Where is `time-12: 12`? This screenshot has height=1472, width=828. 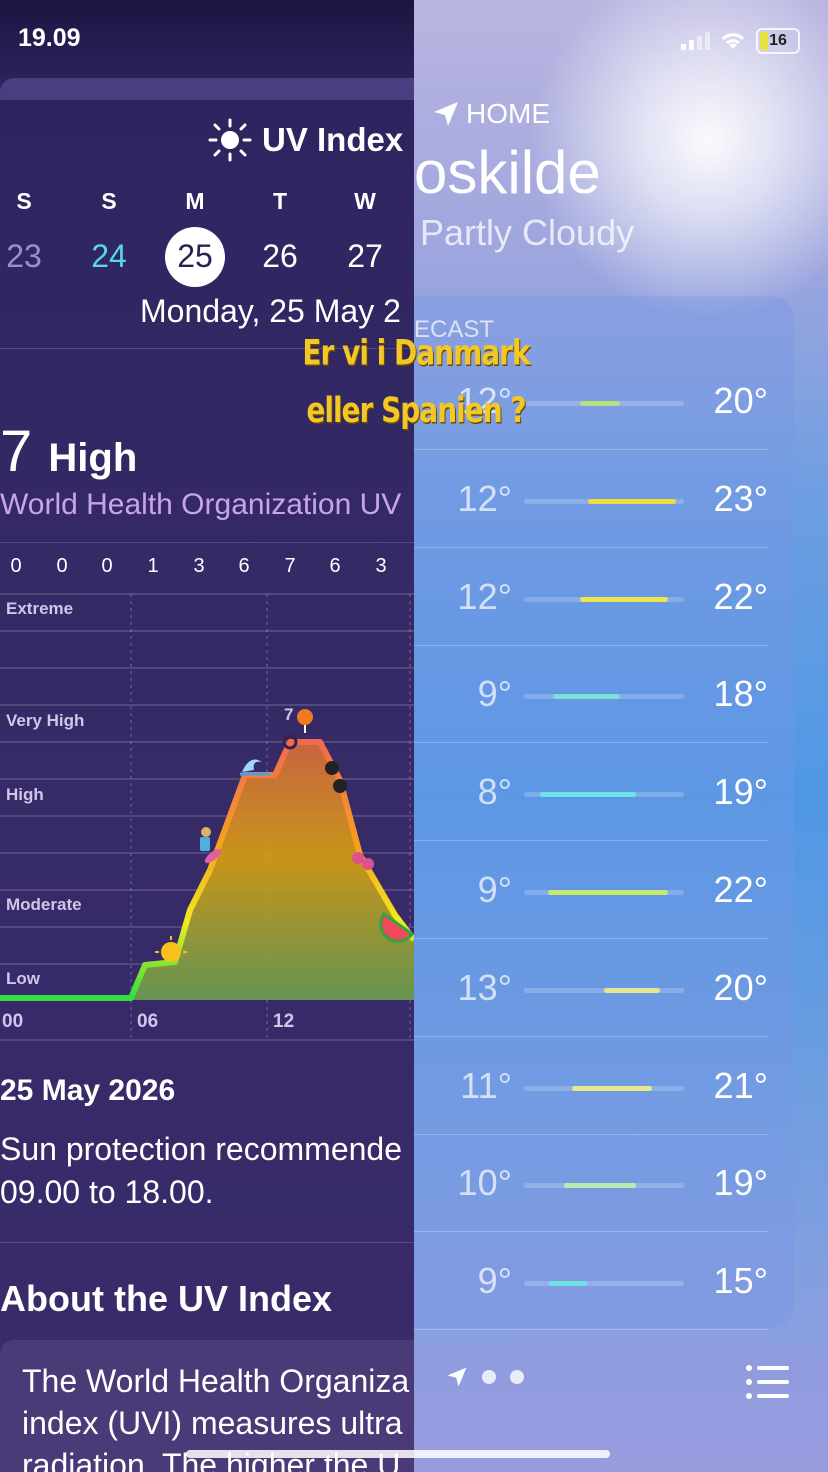
time-12: 12 is located at coordinates (283, 1021).